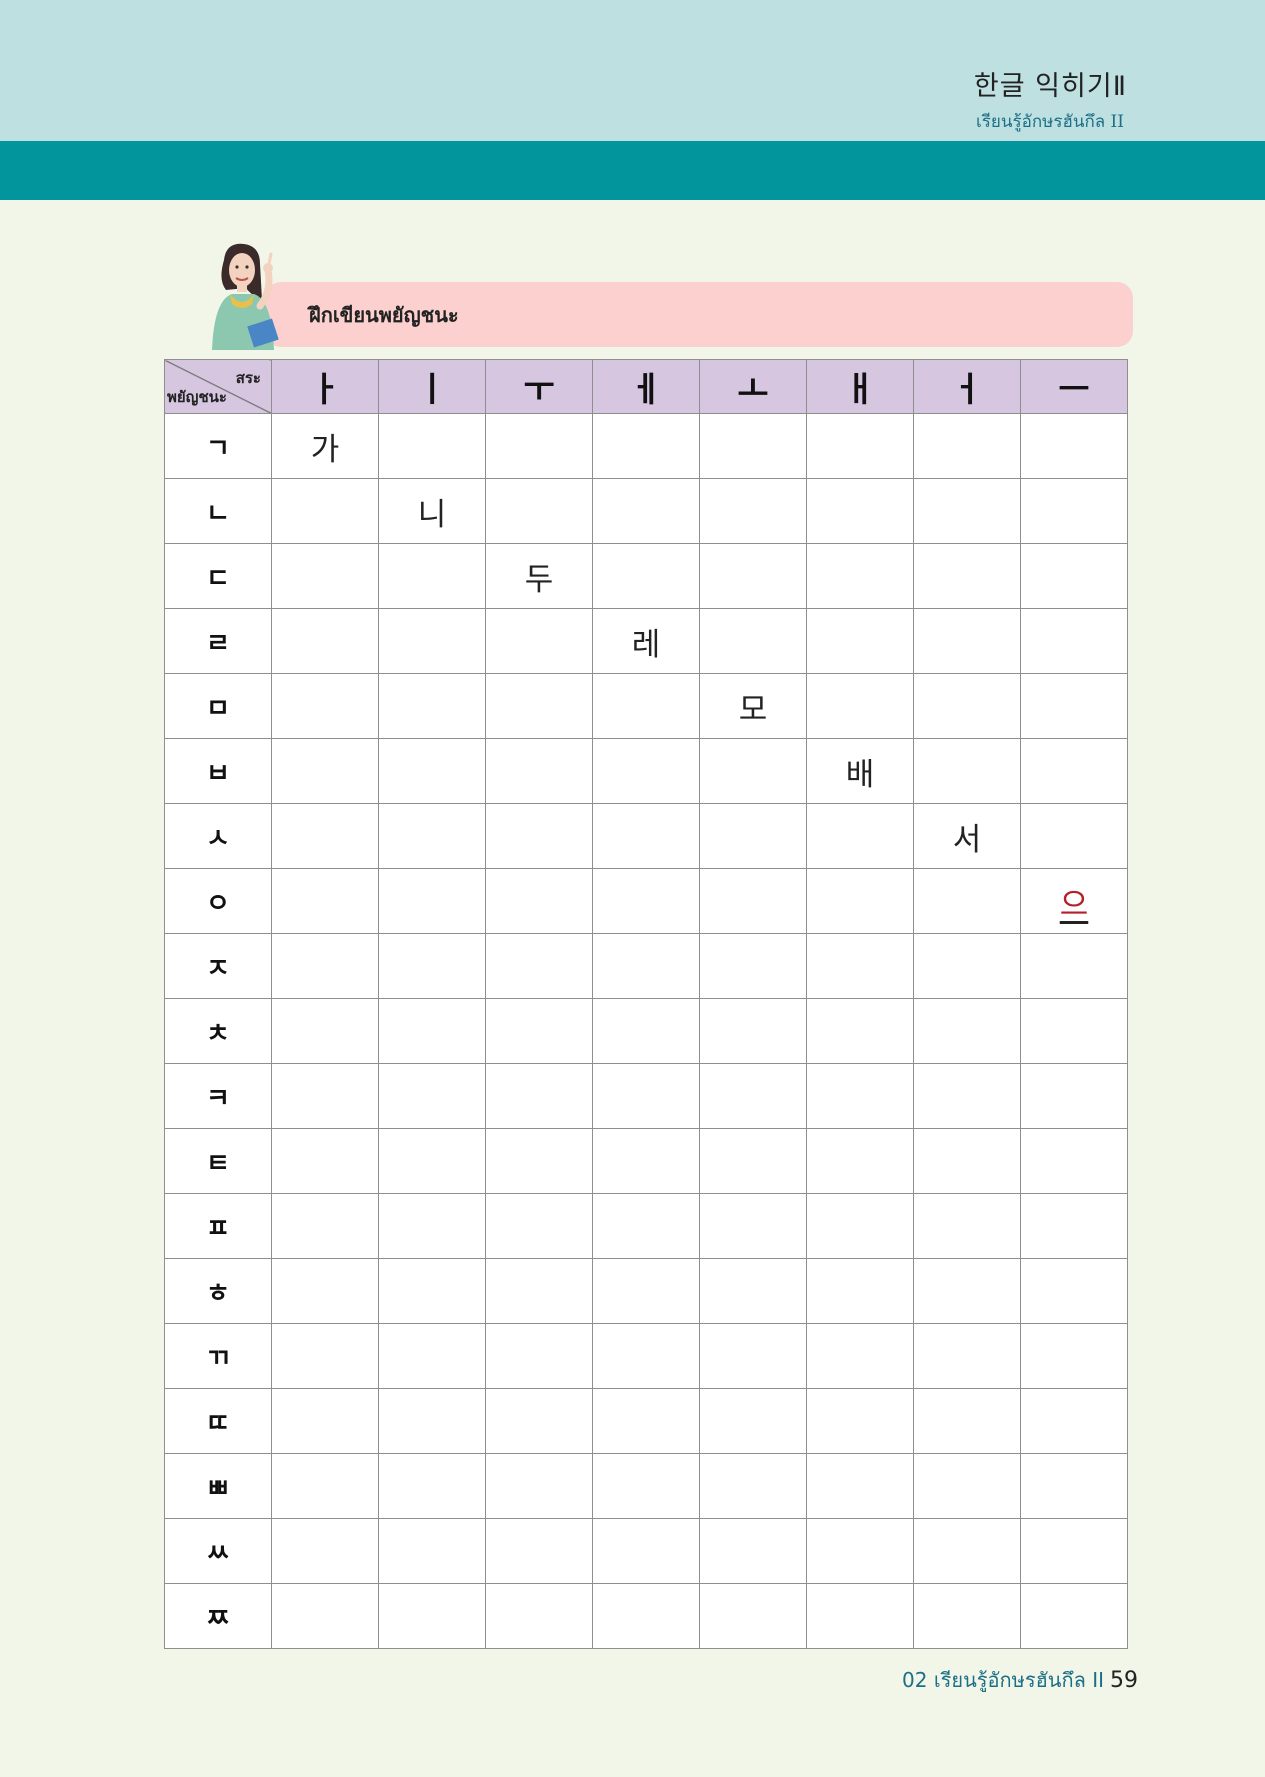 The width and height of the screenshot is (1265, 1777). I want to click on practice-cell: 모, so click(753, 706).